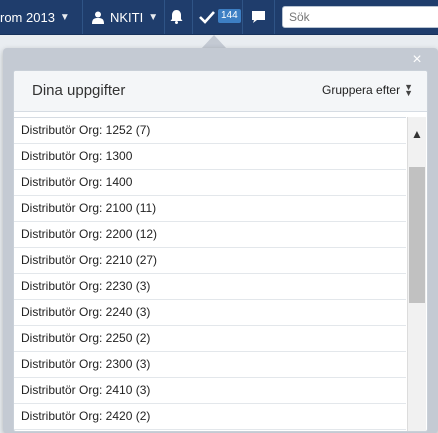  I want to click on workspace-label: rom 2013, so click(27, 17).